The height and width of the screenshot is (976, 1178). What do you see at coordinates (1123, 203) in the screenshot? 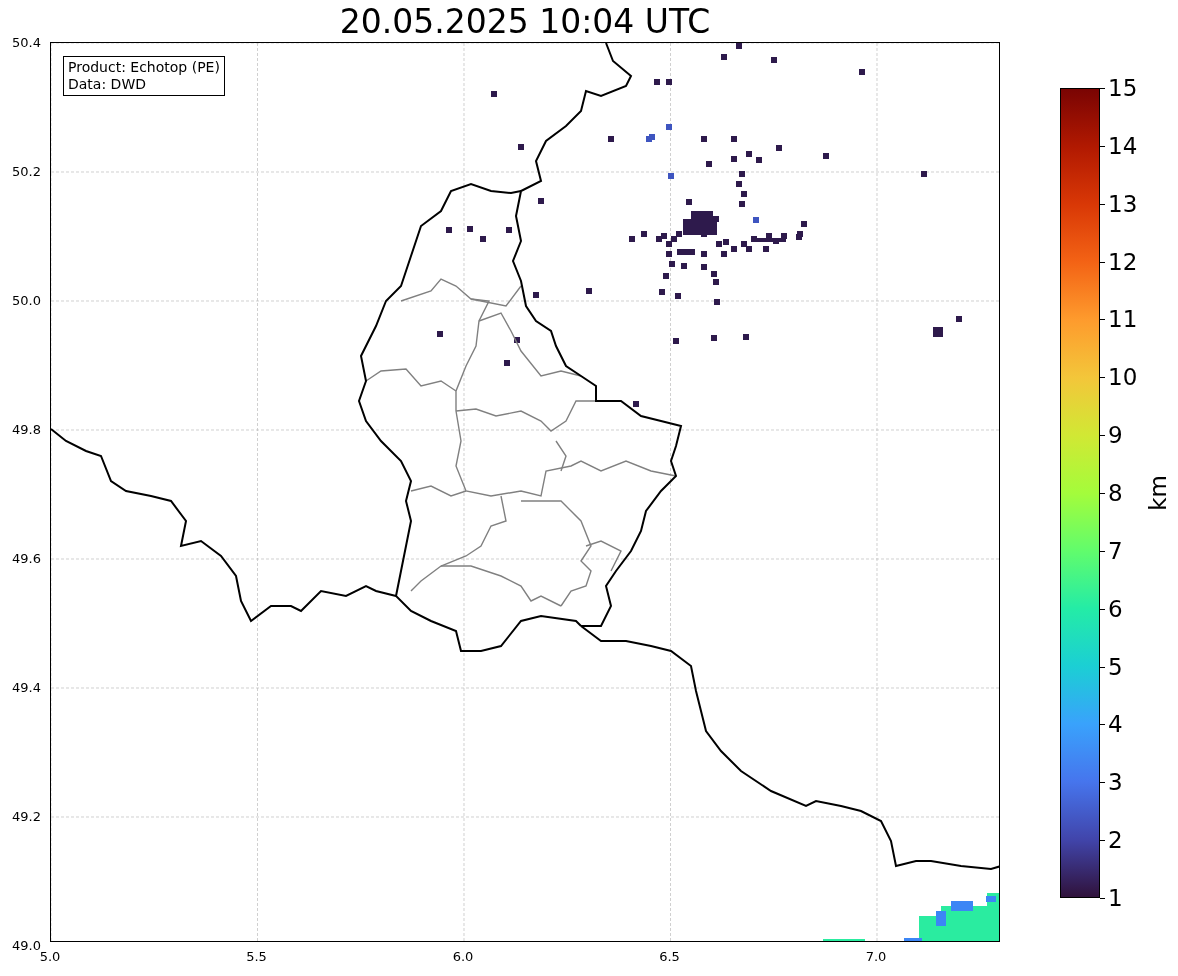
I see `colorbar-tick-label: 13` at bounding box center [1123, 203].